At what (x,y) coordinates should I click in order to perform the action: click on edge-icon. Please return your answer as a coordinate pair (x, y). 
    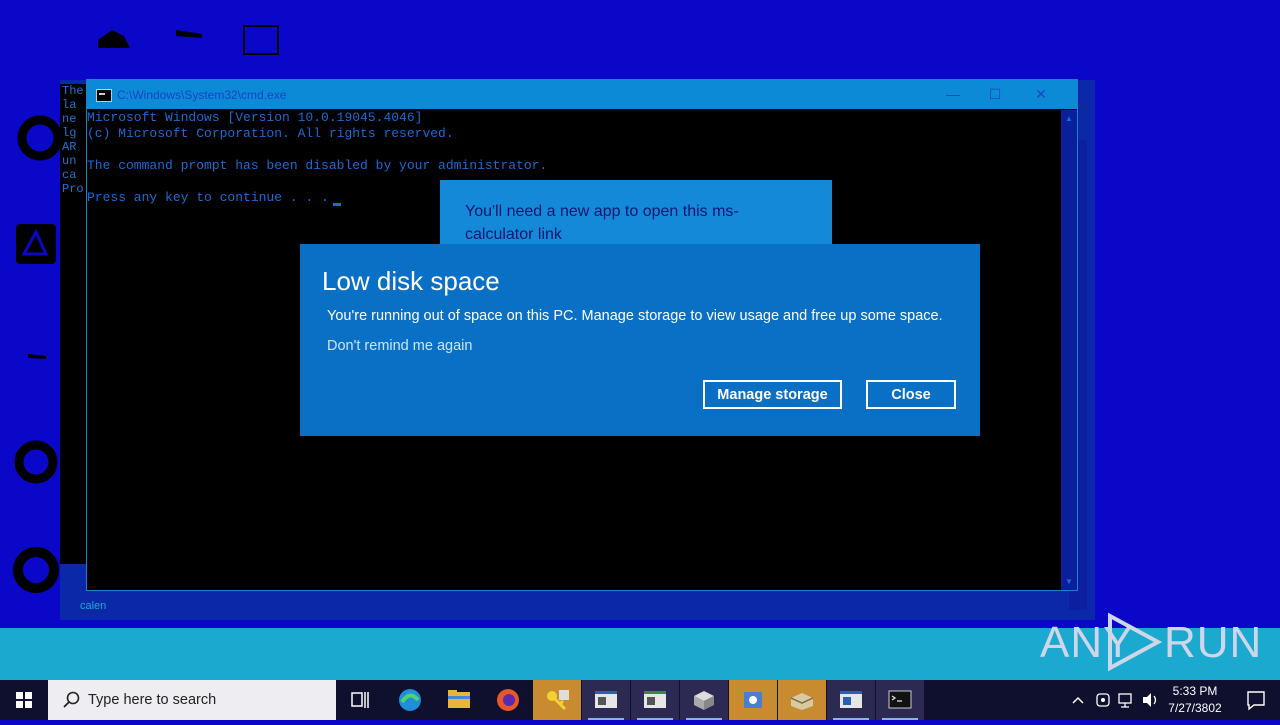
    Looking at the image, I should click on (410, 700).